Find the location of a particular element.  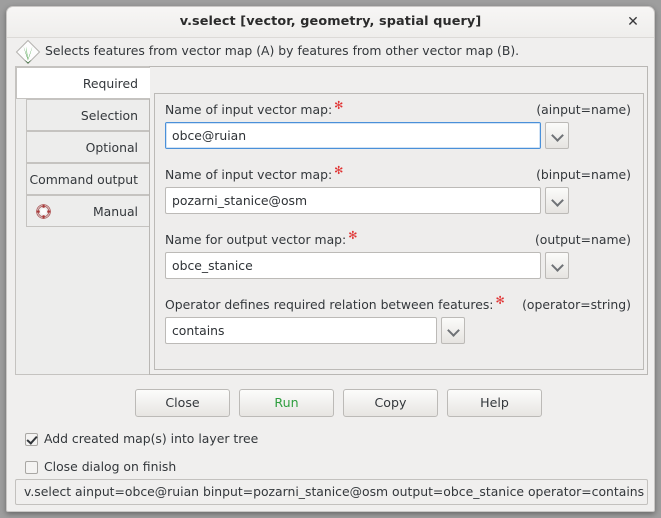

life-ring-icon is located at coordinates (43, 211).